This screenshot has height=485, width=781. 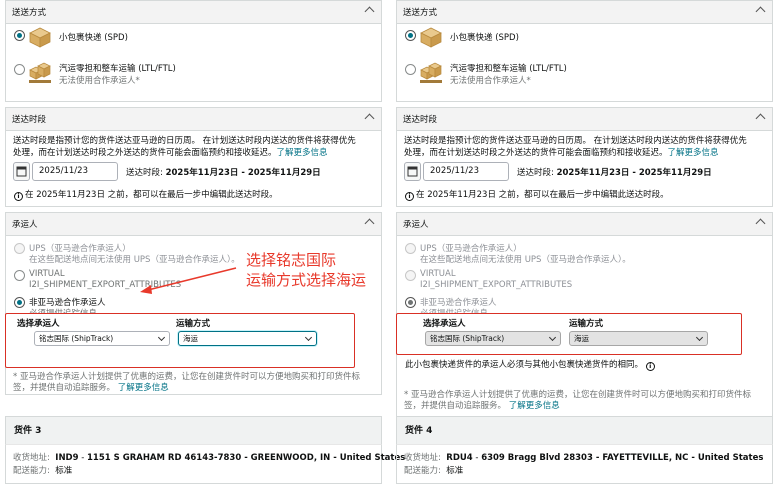 What do you see at coordinates (188, 280) in the screenshot?
I see `annotation-arrow-icon` at bounding box center [188, 280].